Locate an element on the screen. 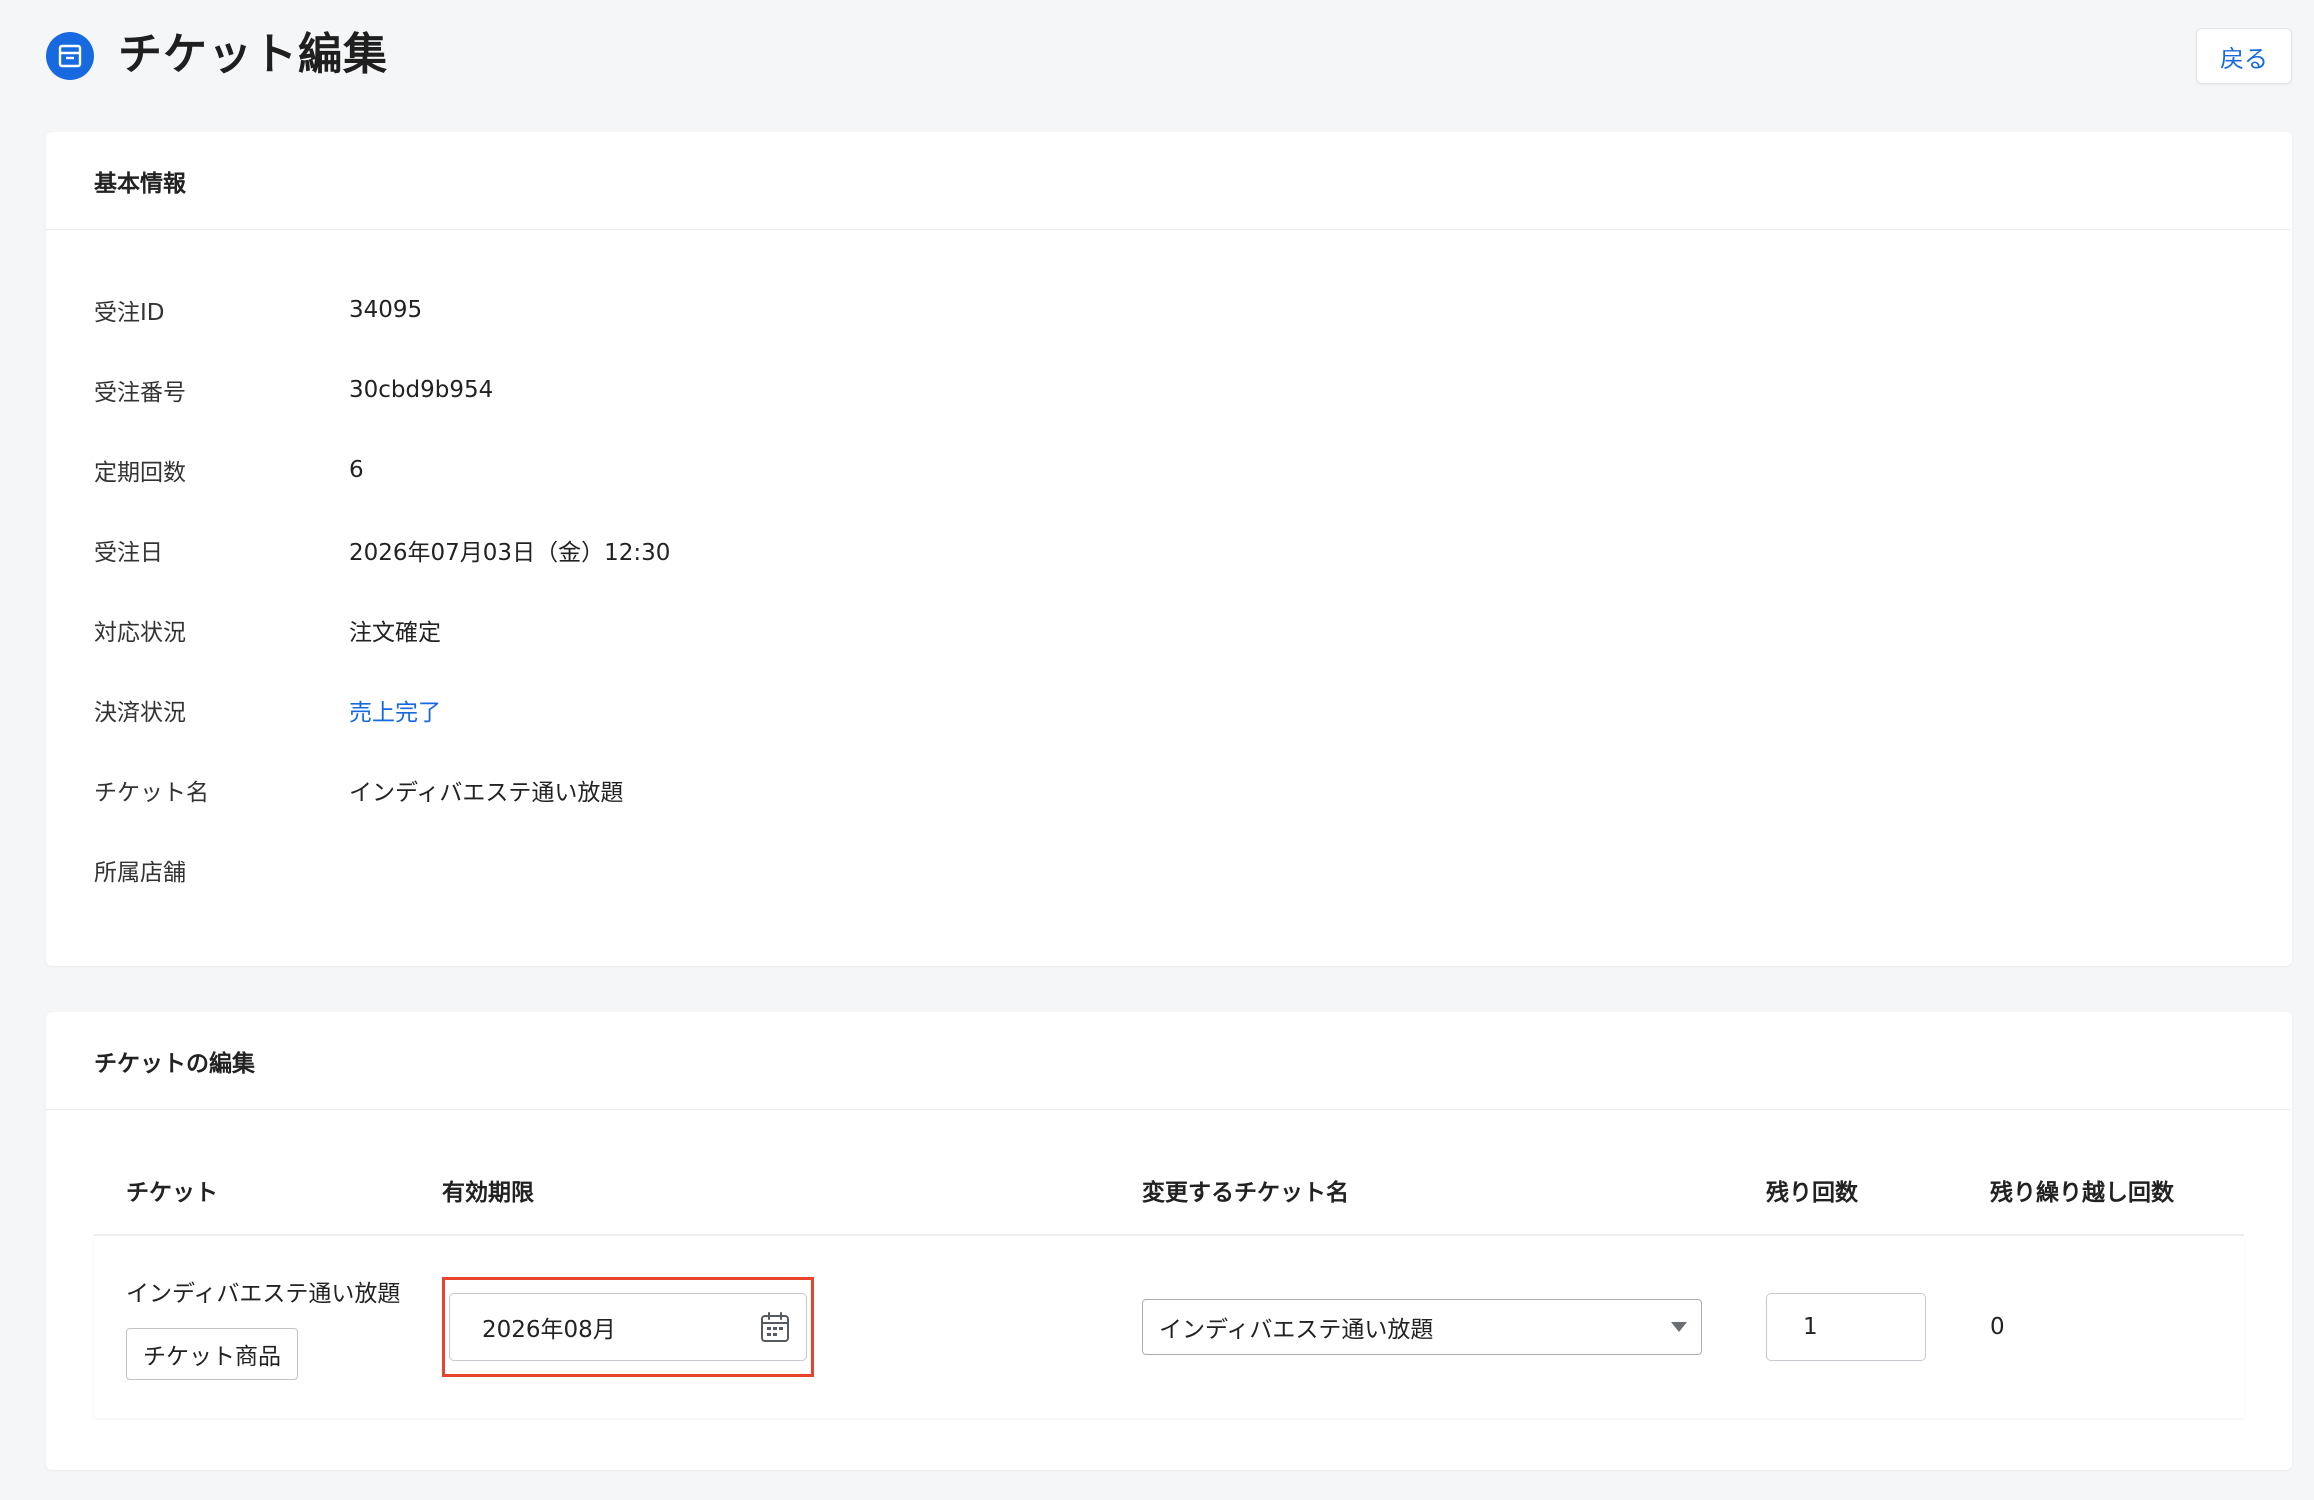 The image size is (2314, 1500). info-label: チケット名 is located at coordinates (151, 793).